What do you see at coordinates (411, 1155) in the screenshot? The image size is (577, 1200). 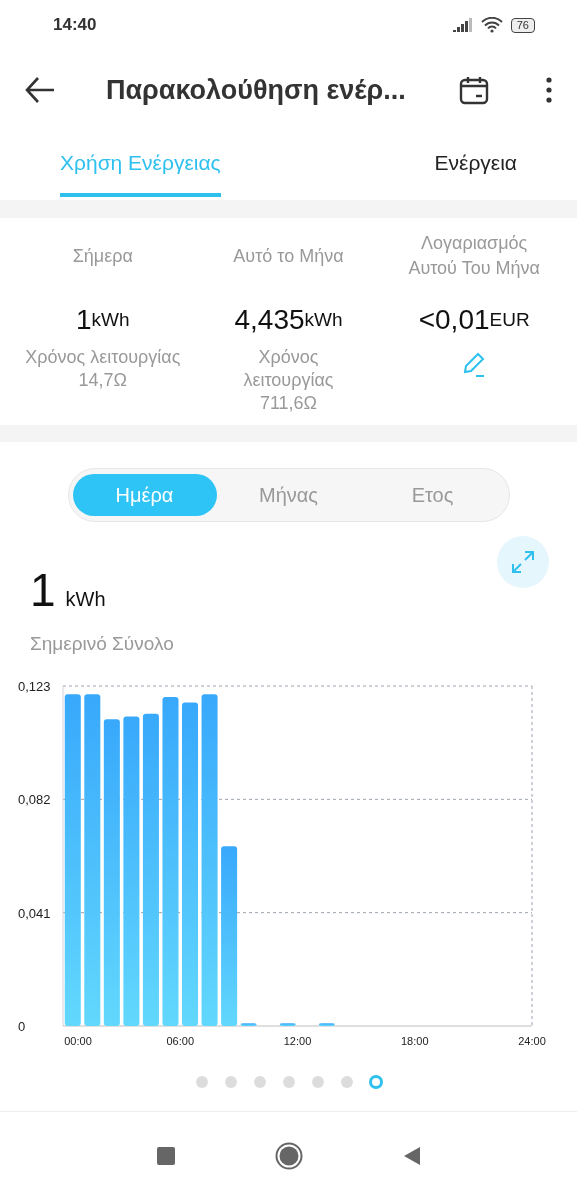 I see `back-icon` at bounding box center [411, 1155].